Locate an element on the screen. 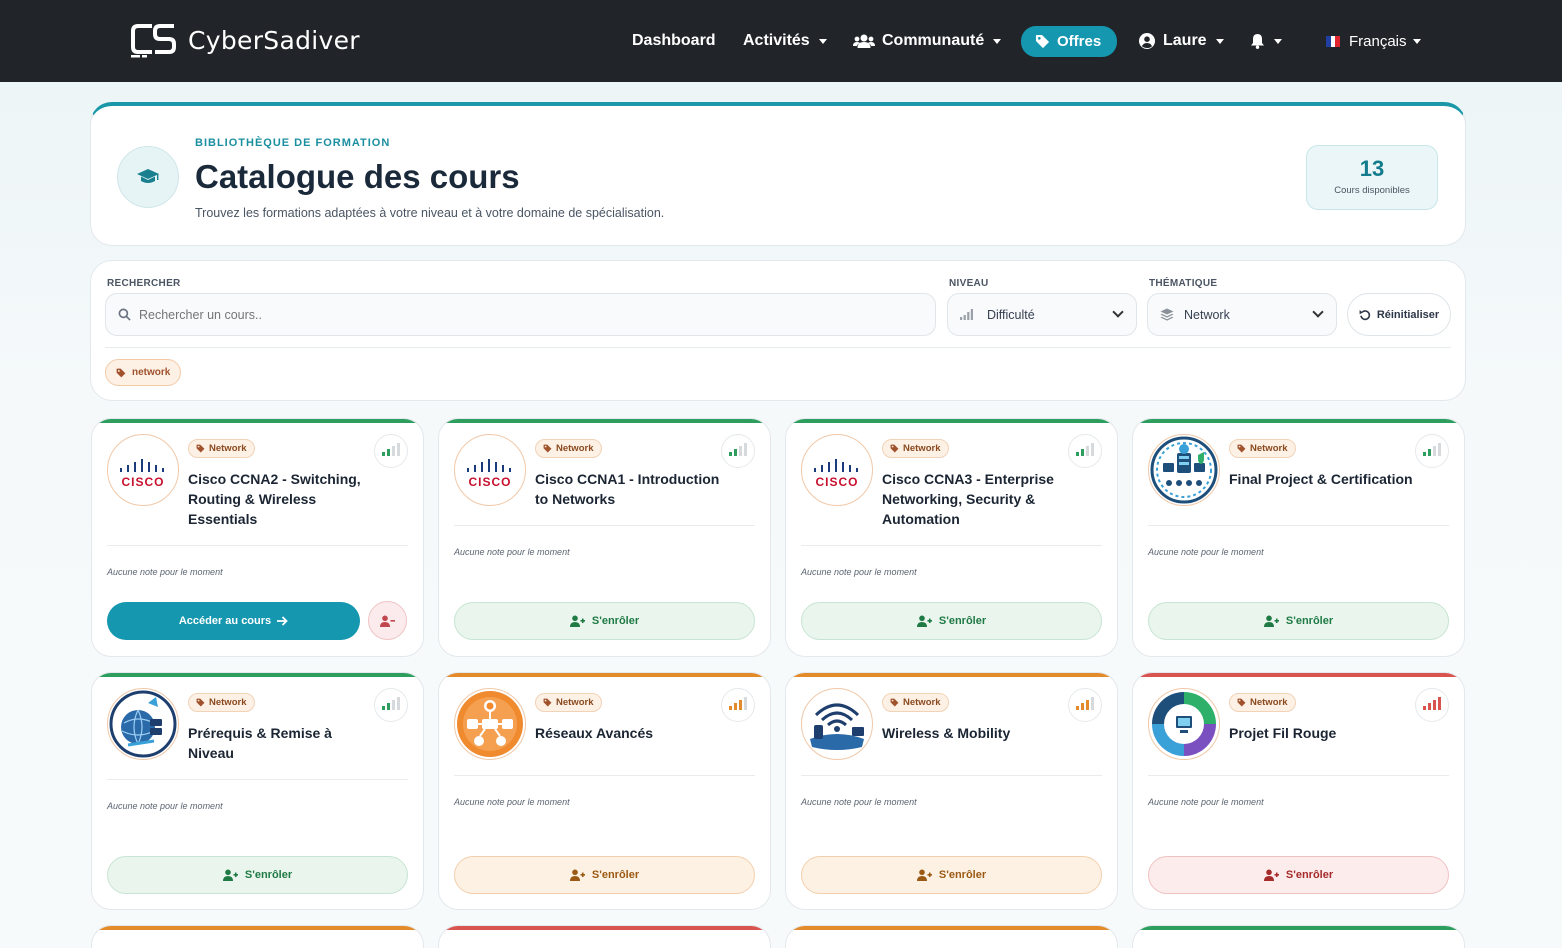 Image resolution: width=1562 pixels, height=948 pixels. course-title: Réseaux Avancés is located at coordinates (630, 733).